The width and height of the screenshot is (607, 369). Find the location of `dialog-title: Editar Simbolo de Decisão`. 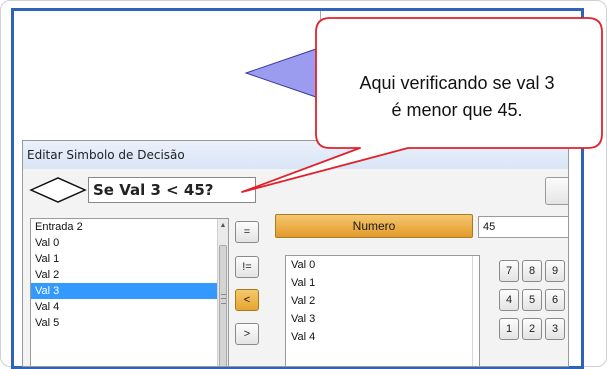

dialog-title: Editar Simbolo de Decisão is located at coordinates (295, 155).